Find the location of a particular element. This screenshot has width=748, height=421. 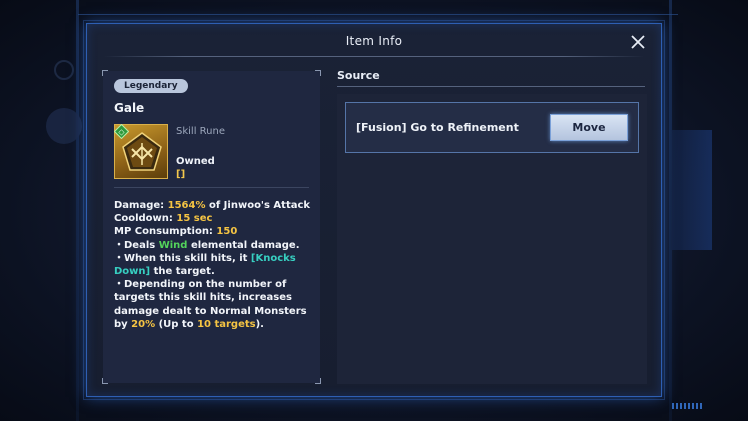

hud-frame-left is located at coordinates (77, 210).